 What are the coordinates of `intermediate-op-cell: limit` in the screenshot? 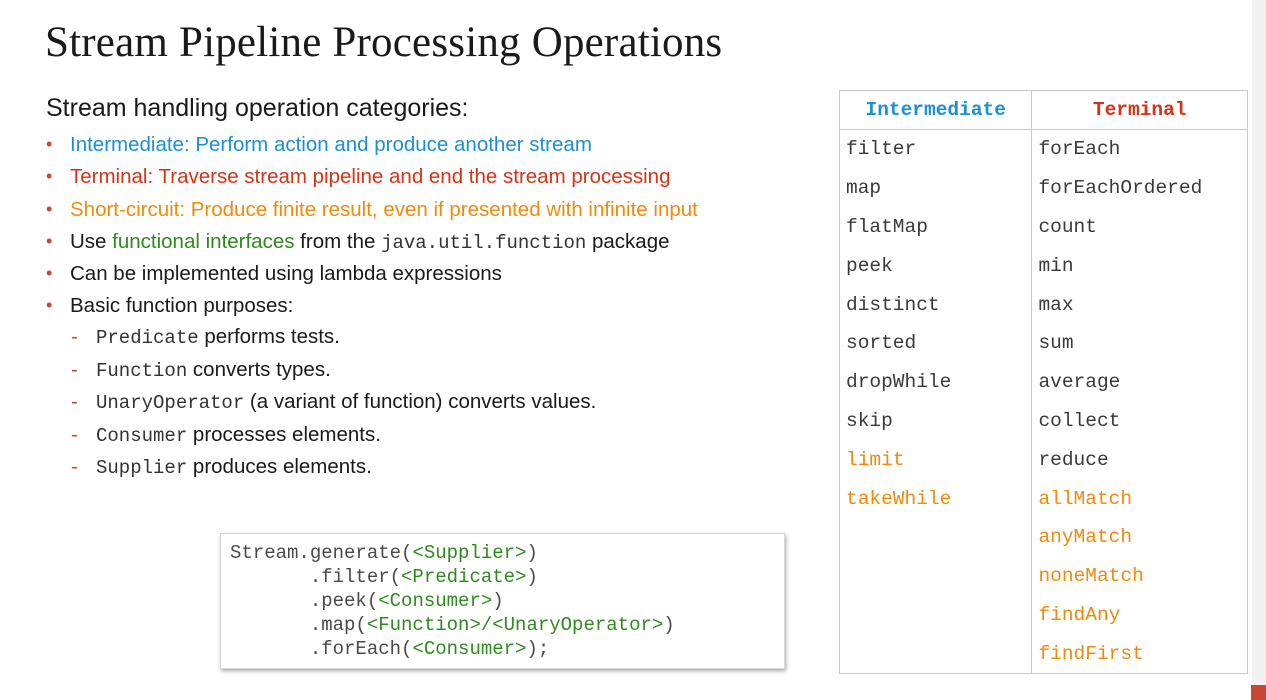 It's located at (935, 460).